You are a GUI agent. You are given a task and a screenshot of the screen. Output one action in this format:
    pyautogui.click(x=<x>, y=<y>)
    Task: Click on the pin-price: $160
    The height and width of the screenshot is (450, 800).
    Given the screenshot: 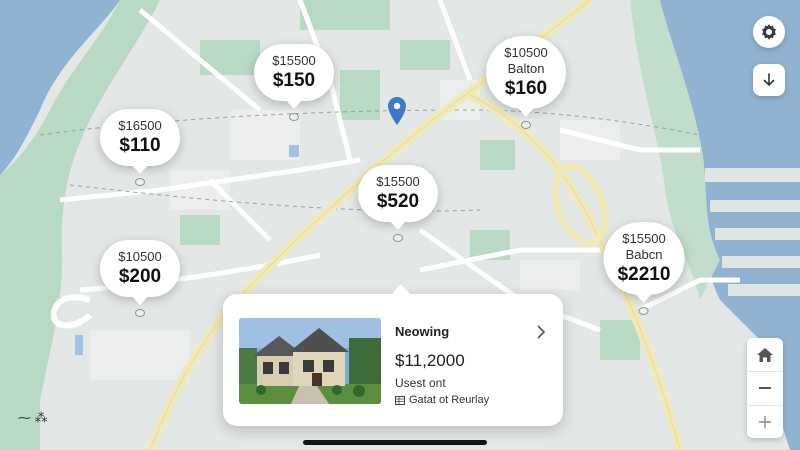 What is the action you would take?
    pyautogui.click(x=526, y=88)
    